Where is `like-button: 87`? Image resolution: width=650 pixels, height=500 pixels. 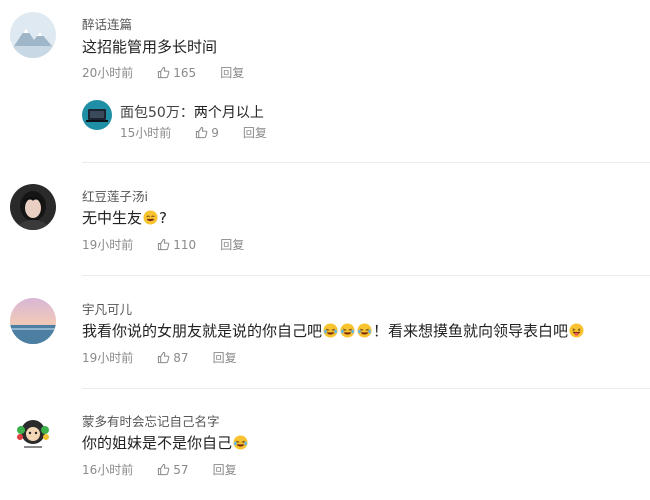
like-button: 87 is located at coordinates (173, 357).